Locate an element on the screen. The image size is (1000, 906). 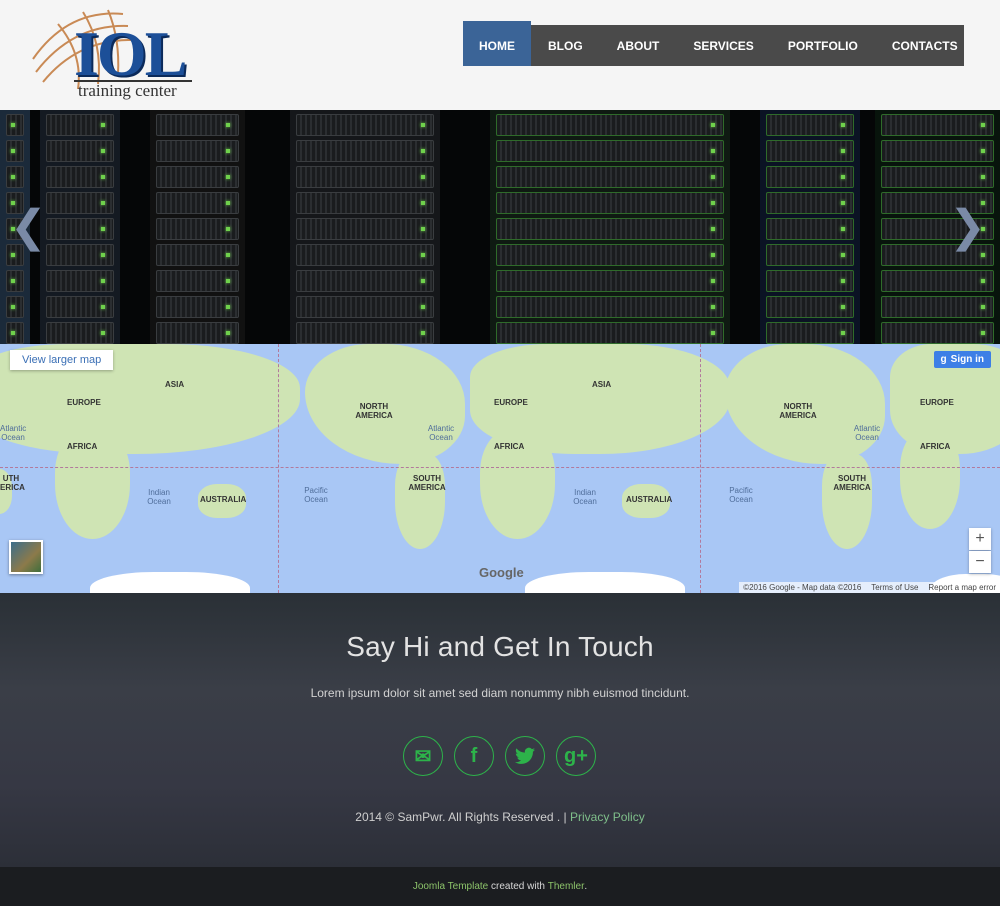
satellite-toggle-button is located at coordinates (26, 557).